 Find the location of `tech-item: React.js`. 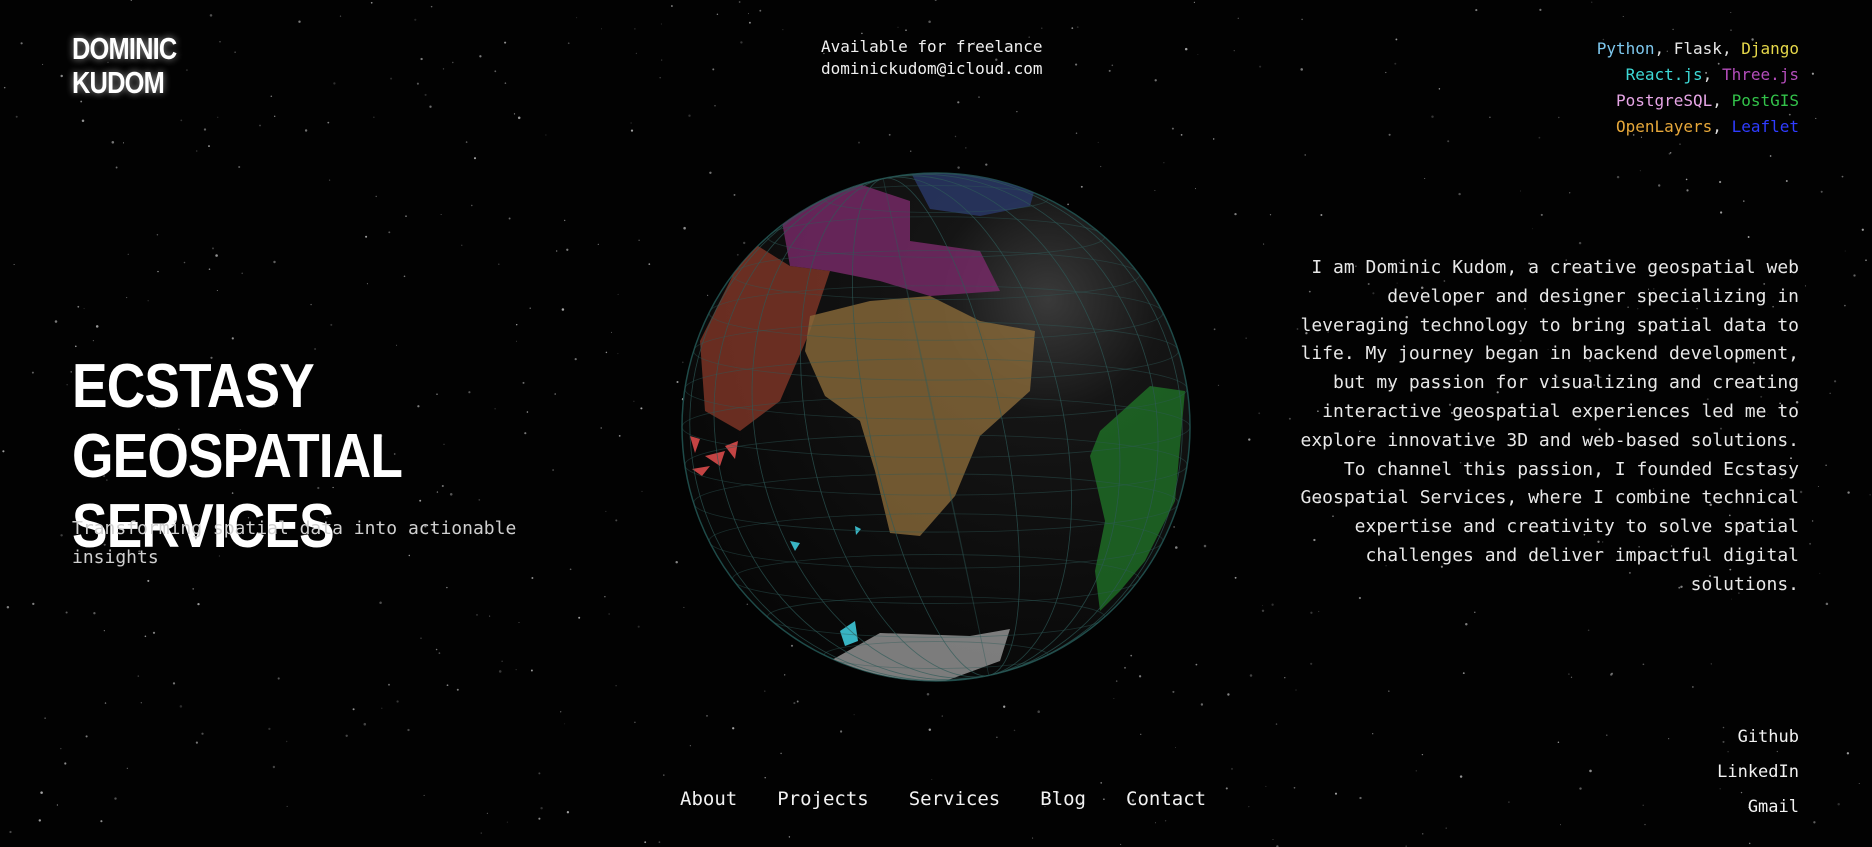

tech-item: React.js is located at coordinates (1664, 74).